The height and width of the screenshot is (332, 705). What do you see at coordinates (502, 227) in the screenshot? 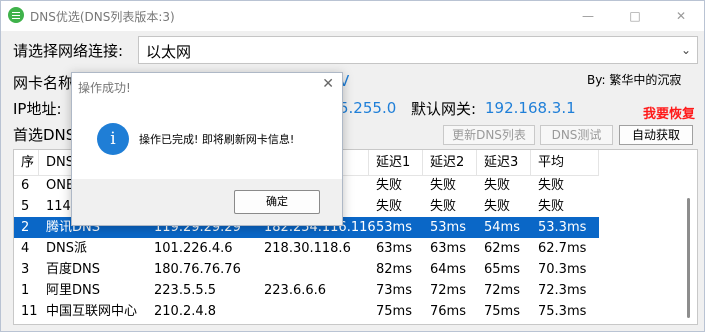
I see `cell-latency3: 54ms` at bounding box center [502, 227].